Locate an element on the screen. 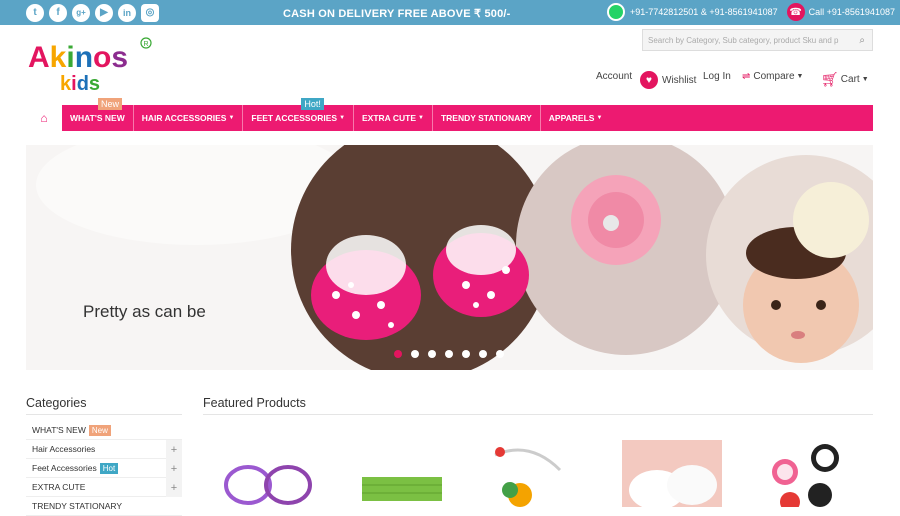  nav-label: TRENDY STATIONARY is located at coordinates (486, 118).